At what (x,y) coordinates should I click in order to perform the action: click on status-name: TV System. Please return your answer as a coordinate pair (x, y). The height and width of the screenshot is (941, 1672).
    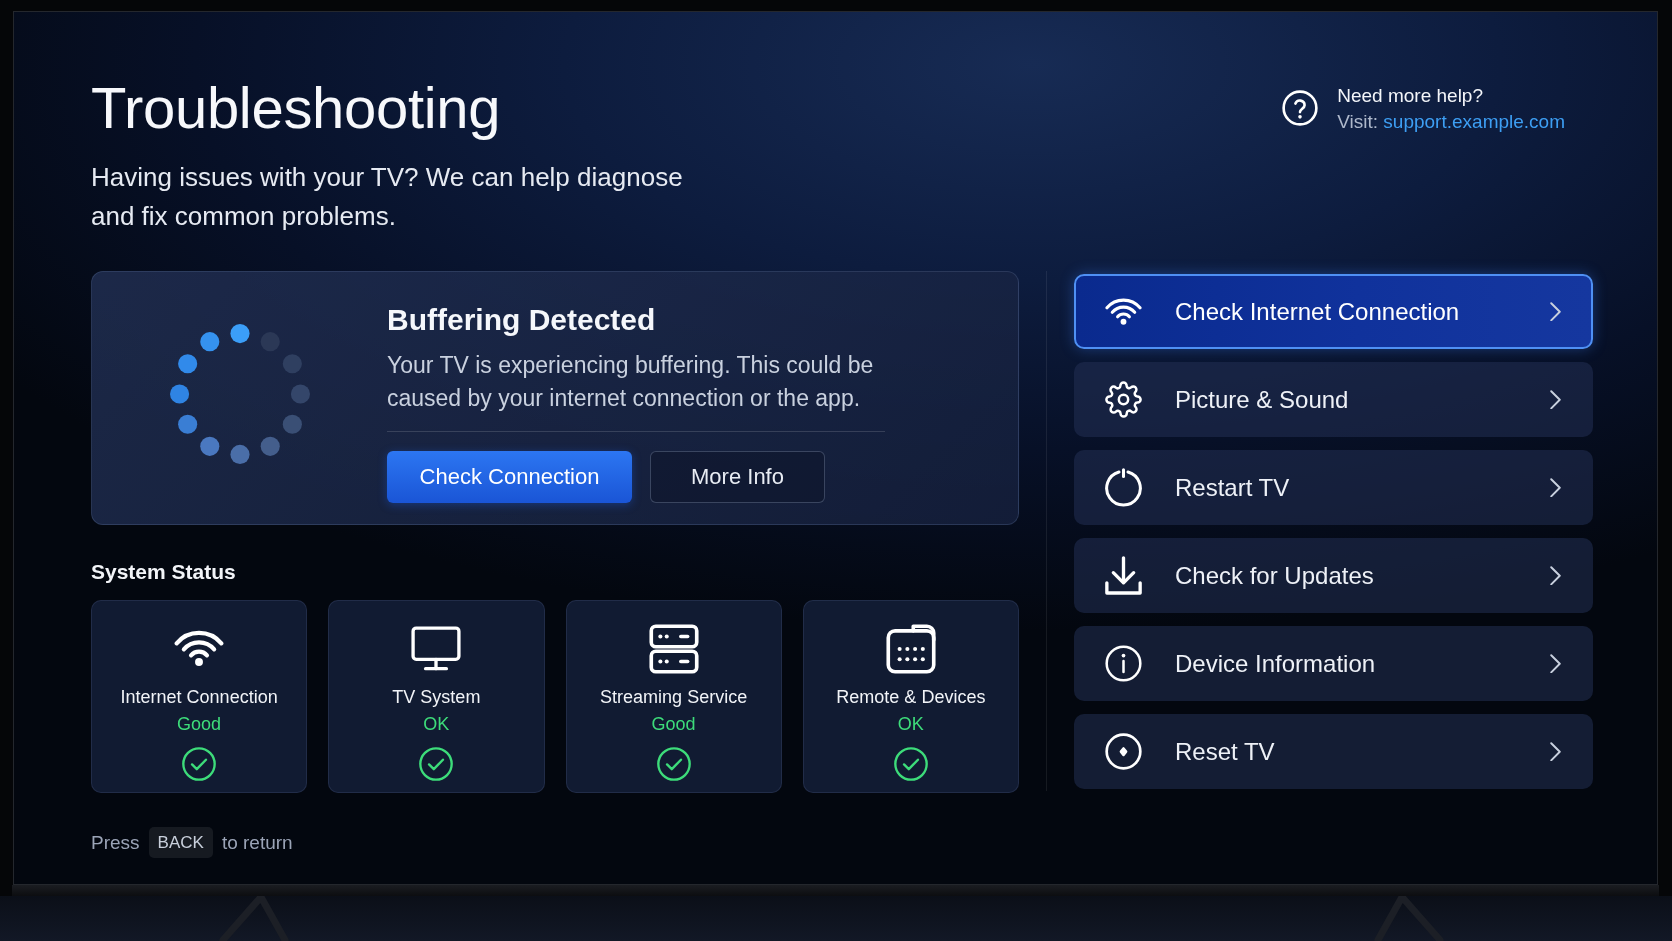
    Looking at the image, I should click on (436, 697).